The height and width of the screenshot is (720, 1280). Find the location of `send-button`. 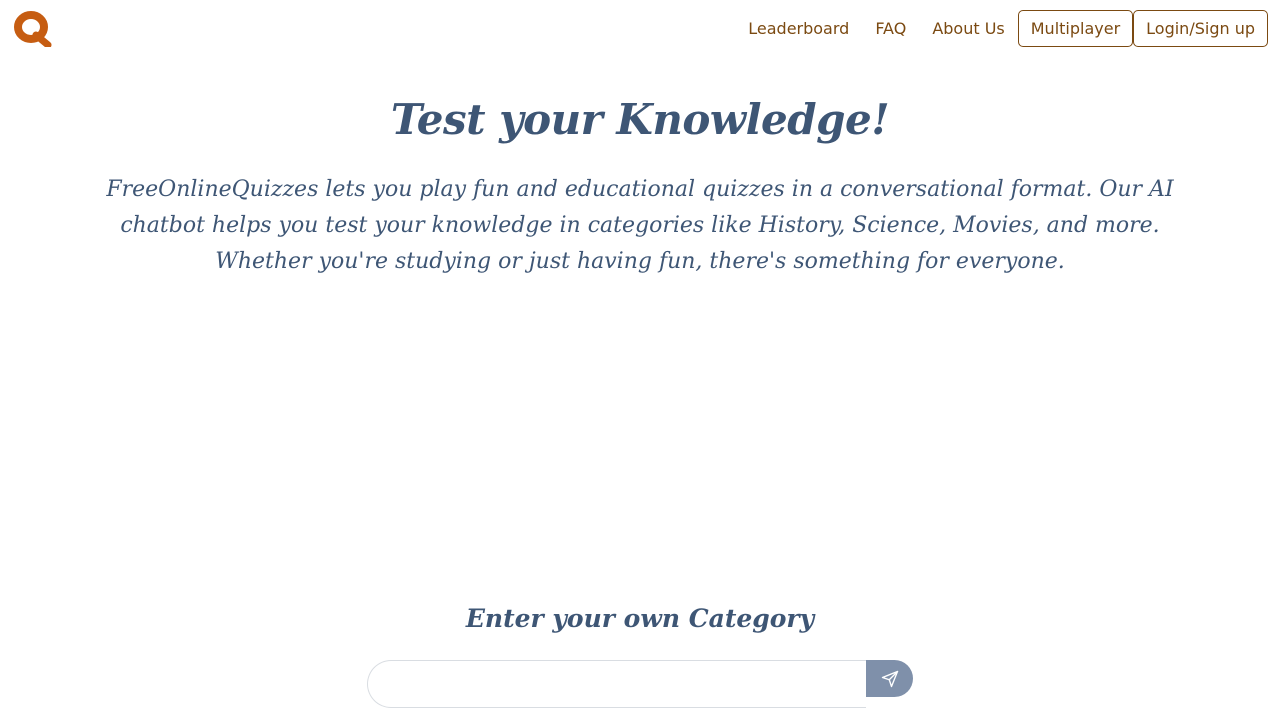

send-button is located at coordinates (889, 678).